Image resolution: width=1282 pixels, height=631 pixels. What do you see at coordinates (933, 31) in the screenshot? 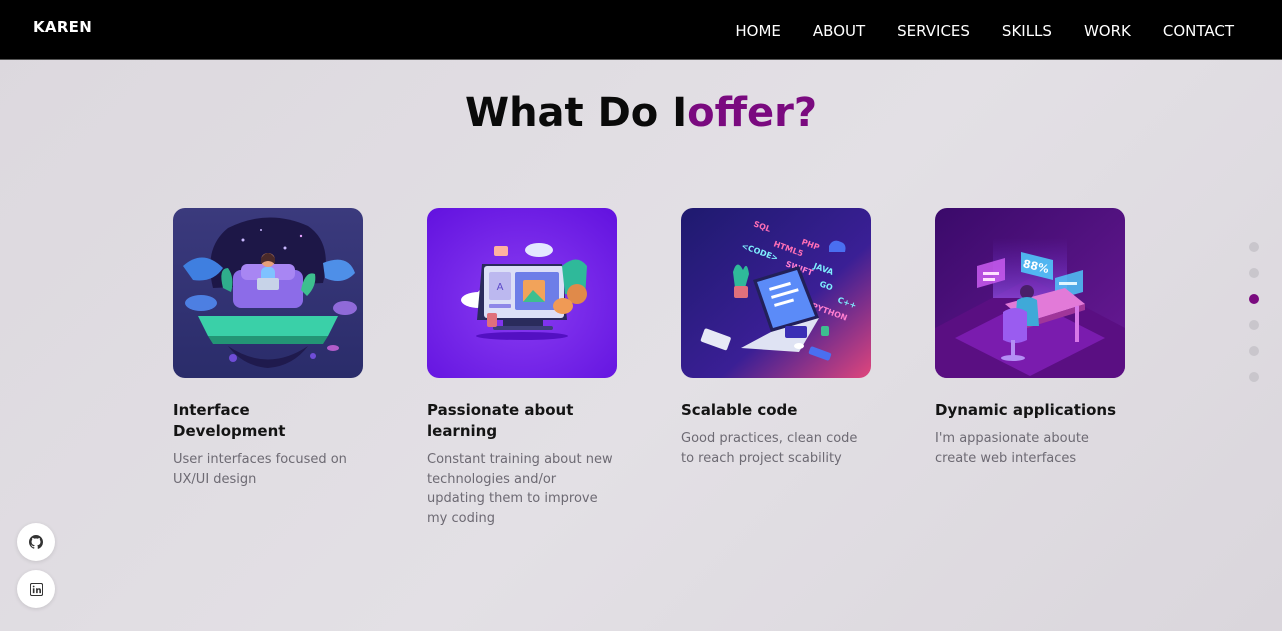
I see `nav-link-services: SERVICES` at bounding box center [933, 31].